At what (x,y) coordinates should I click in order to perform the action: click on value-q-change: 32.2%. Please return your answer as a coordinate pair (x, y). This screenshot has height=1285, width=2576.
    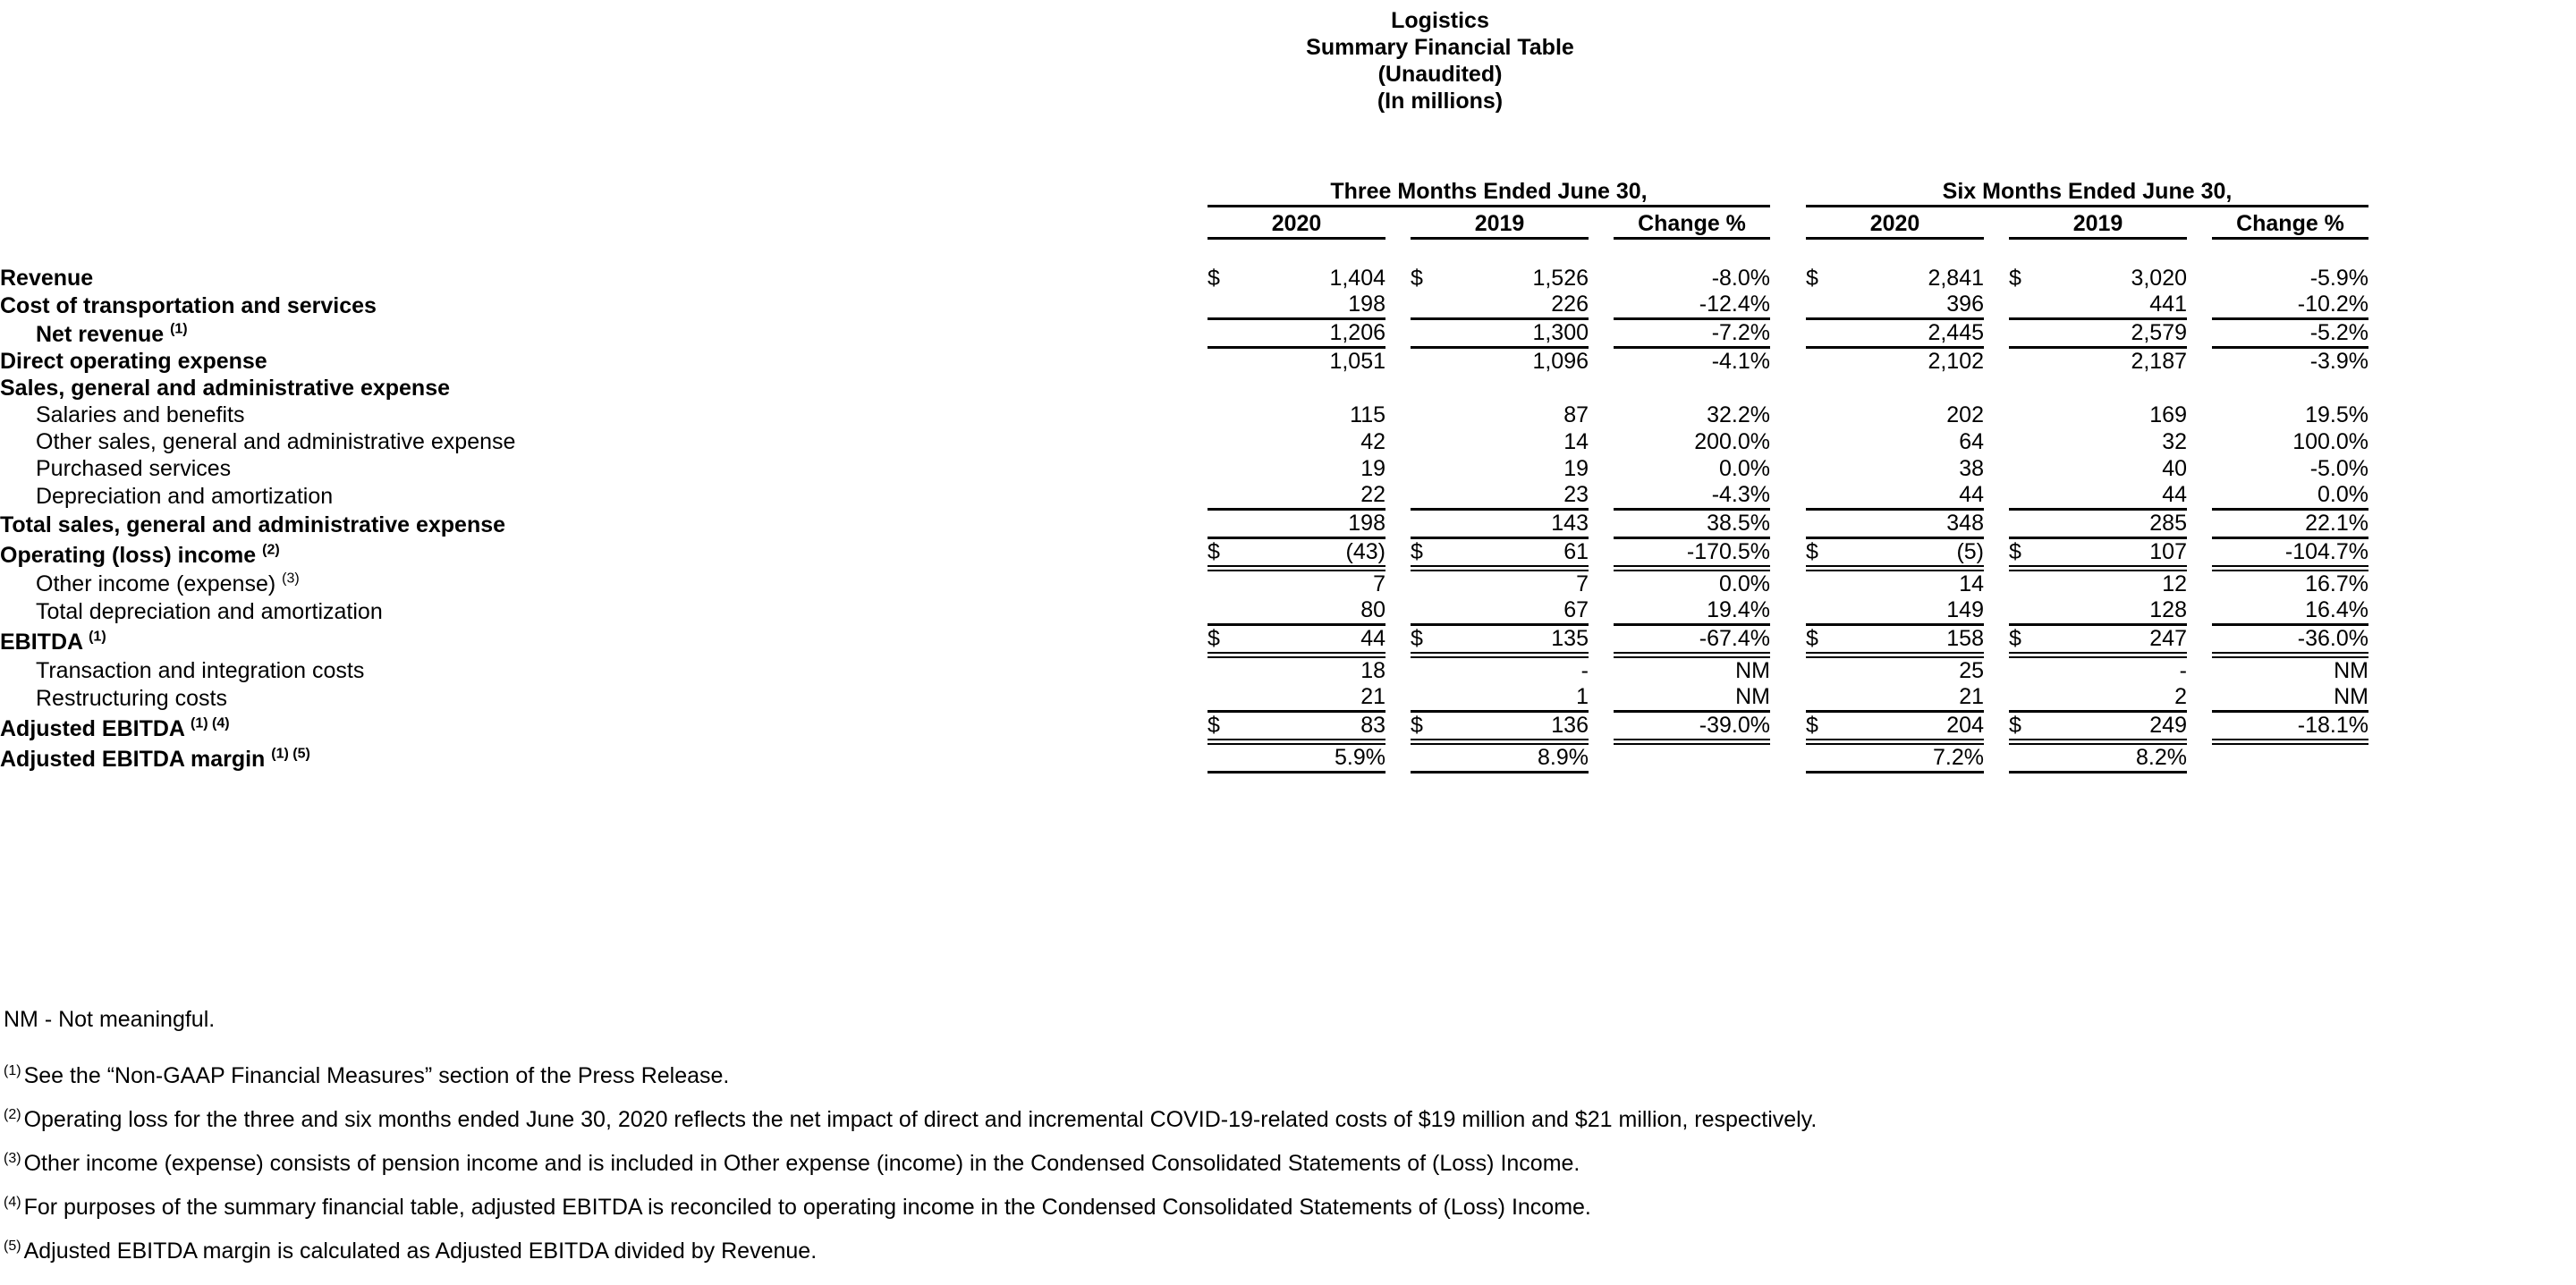
    Looking at the image, I should click on (1738, 414).